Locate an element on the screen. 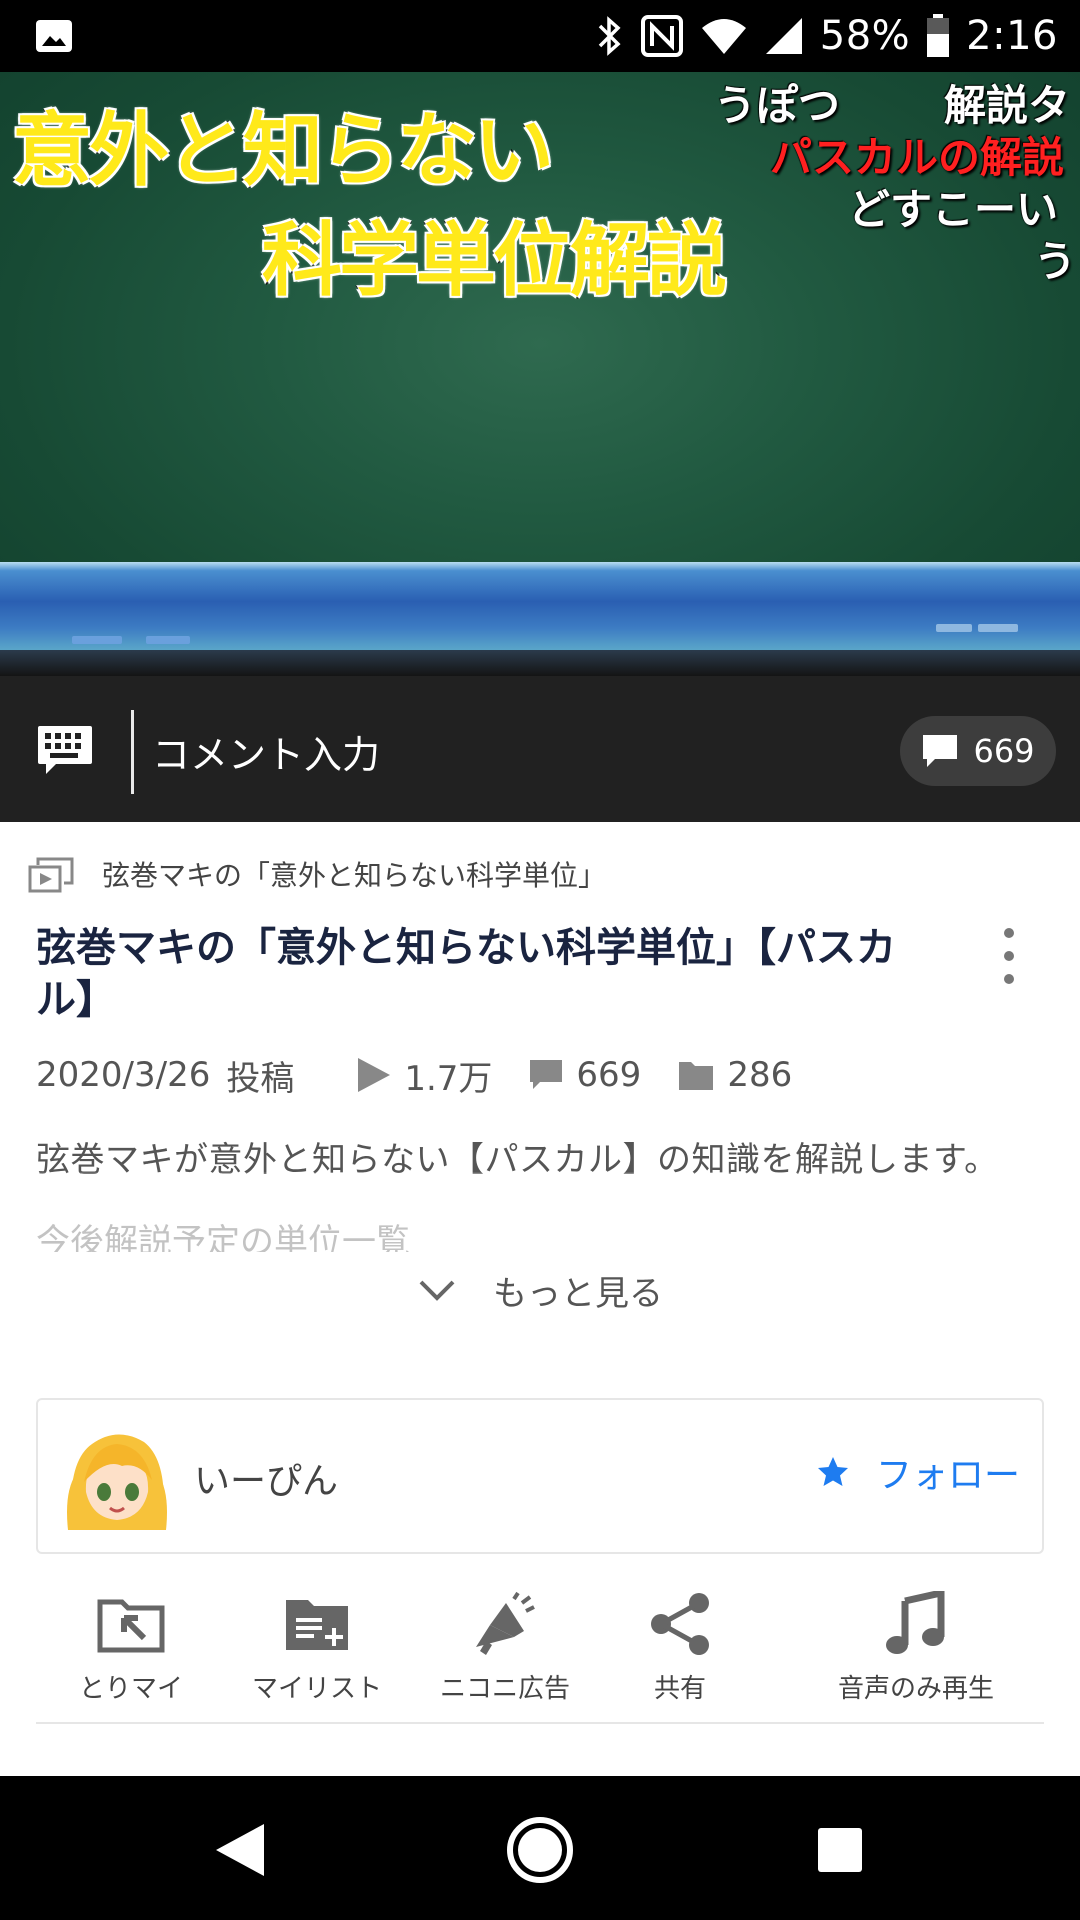 The width and height of the screenshot is (1080, 1920). show-more-label: もっと見る is located at coordinates (578, 1293).